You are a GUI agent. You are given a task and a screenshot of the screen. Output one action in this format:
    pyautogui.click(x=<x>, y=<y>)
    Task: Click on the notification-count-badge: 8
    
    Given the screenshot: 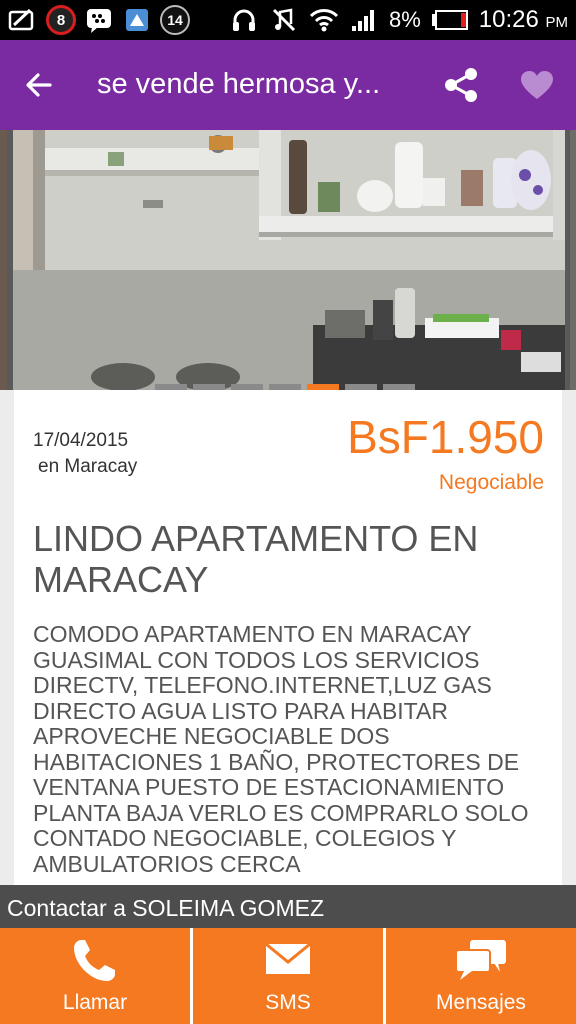 What is the action you would take?
    pyautogui.click(x=61, y=20)
    